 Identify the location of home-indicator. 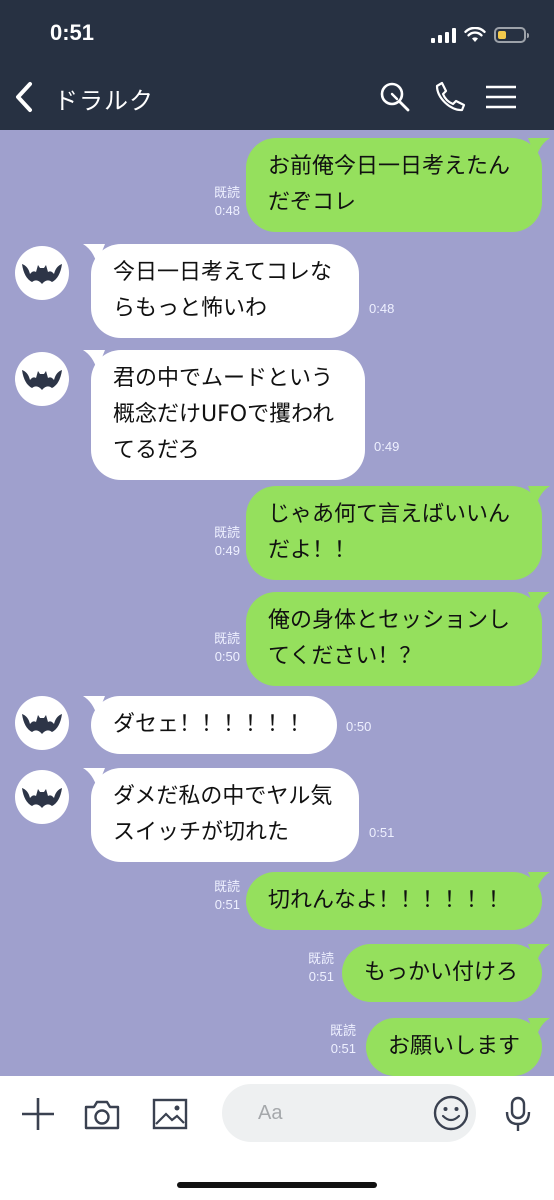
(277, 1185).